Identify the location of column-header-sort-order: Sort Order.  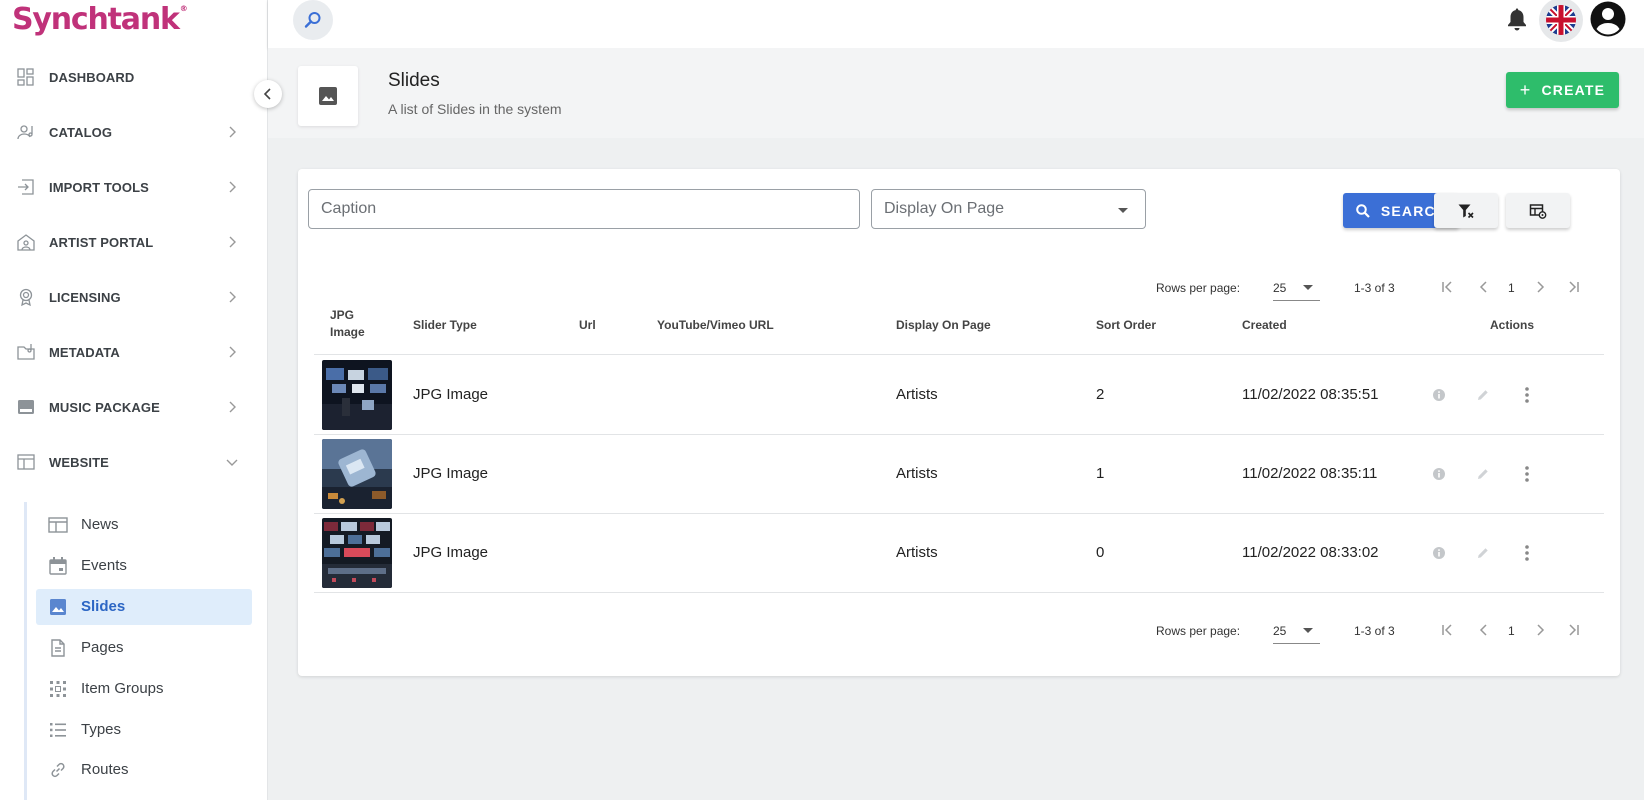
(1126, 325).